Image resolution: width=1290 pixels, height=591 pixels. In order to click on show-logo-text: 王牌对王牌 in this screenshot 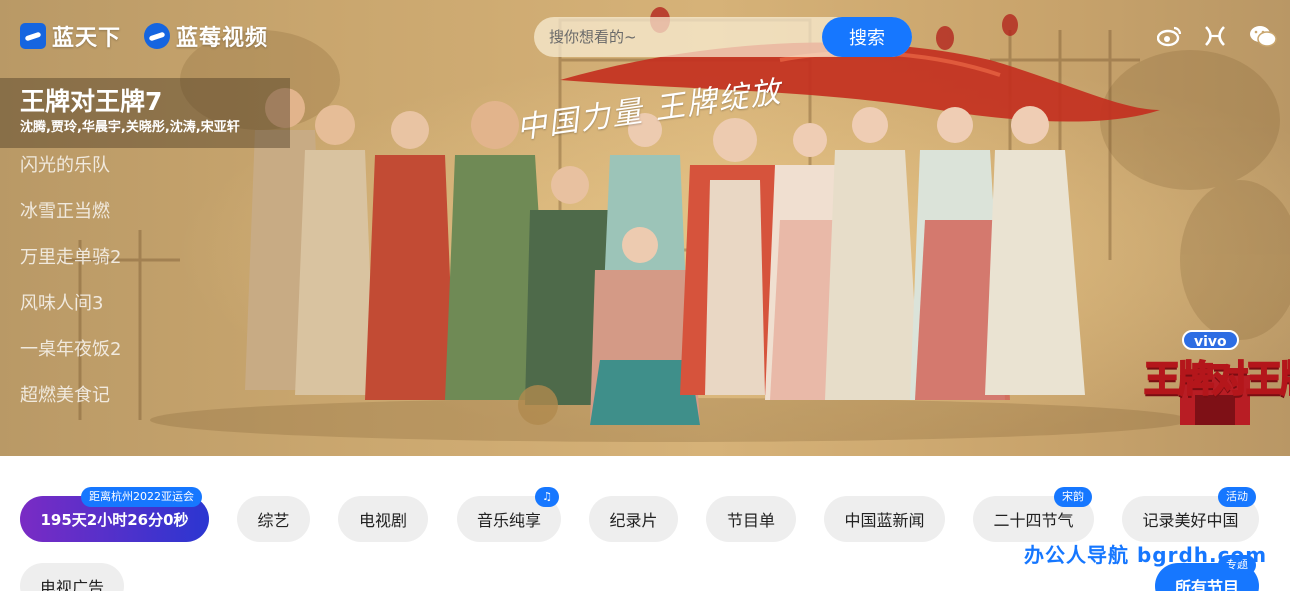, I will do `click(1216, 379)`.